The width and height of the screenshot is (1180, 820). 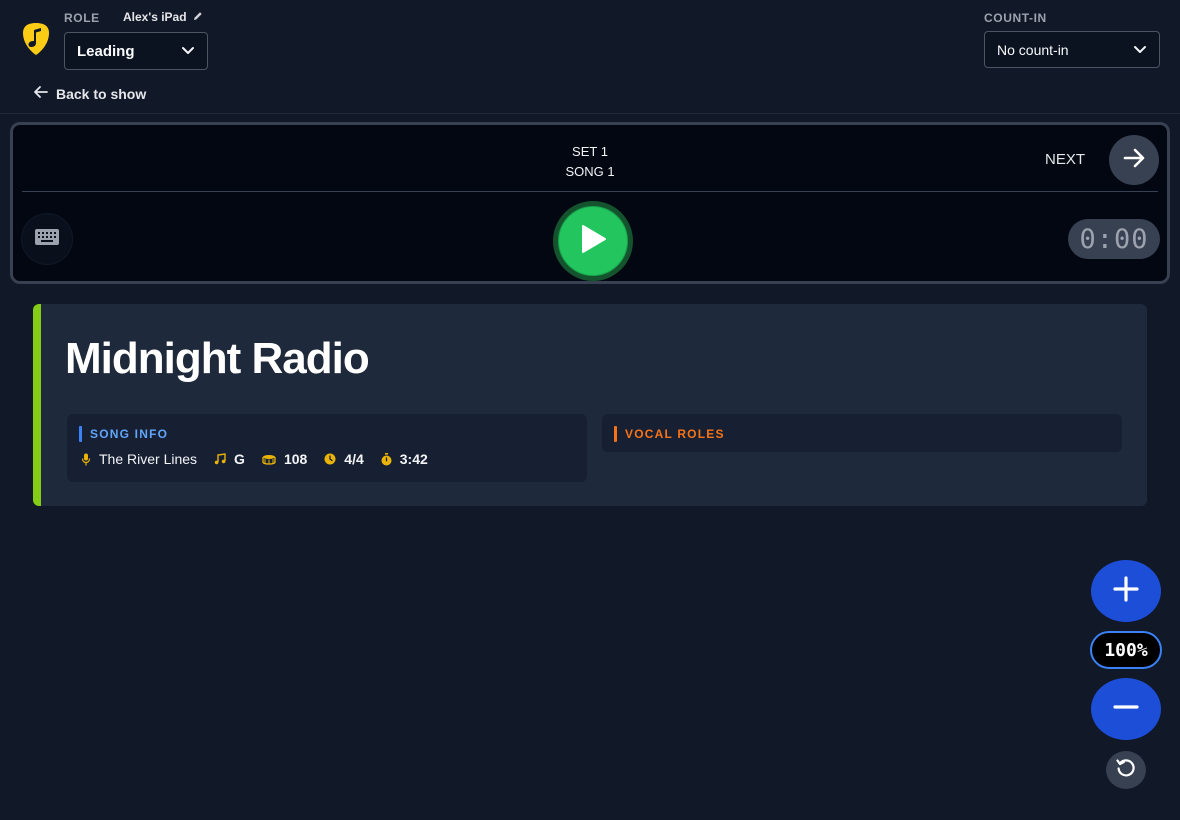 I want to click on stopwatch-icon, so click(x=386, y=459).